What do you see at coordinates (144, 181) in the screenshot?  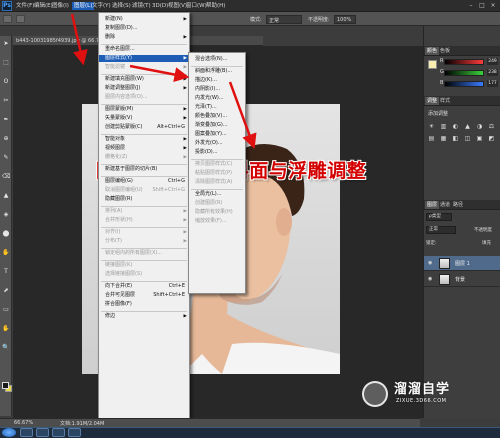 I see `layer-menu-item: 图层编组(G) Ctrl+G` at bounding box center [144, 181].